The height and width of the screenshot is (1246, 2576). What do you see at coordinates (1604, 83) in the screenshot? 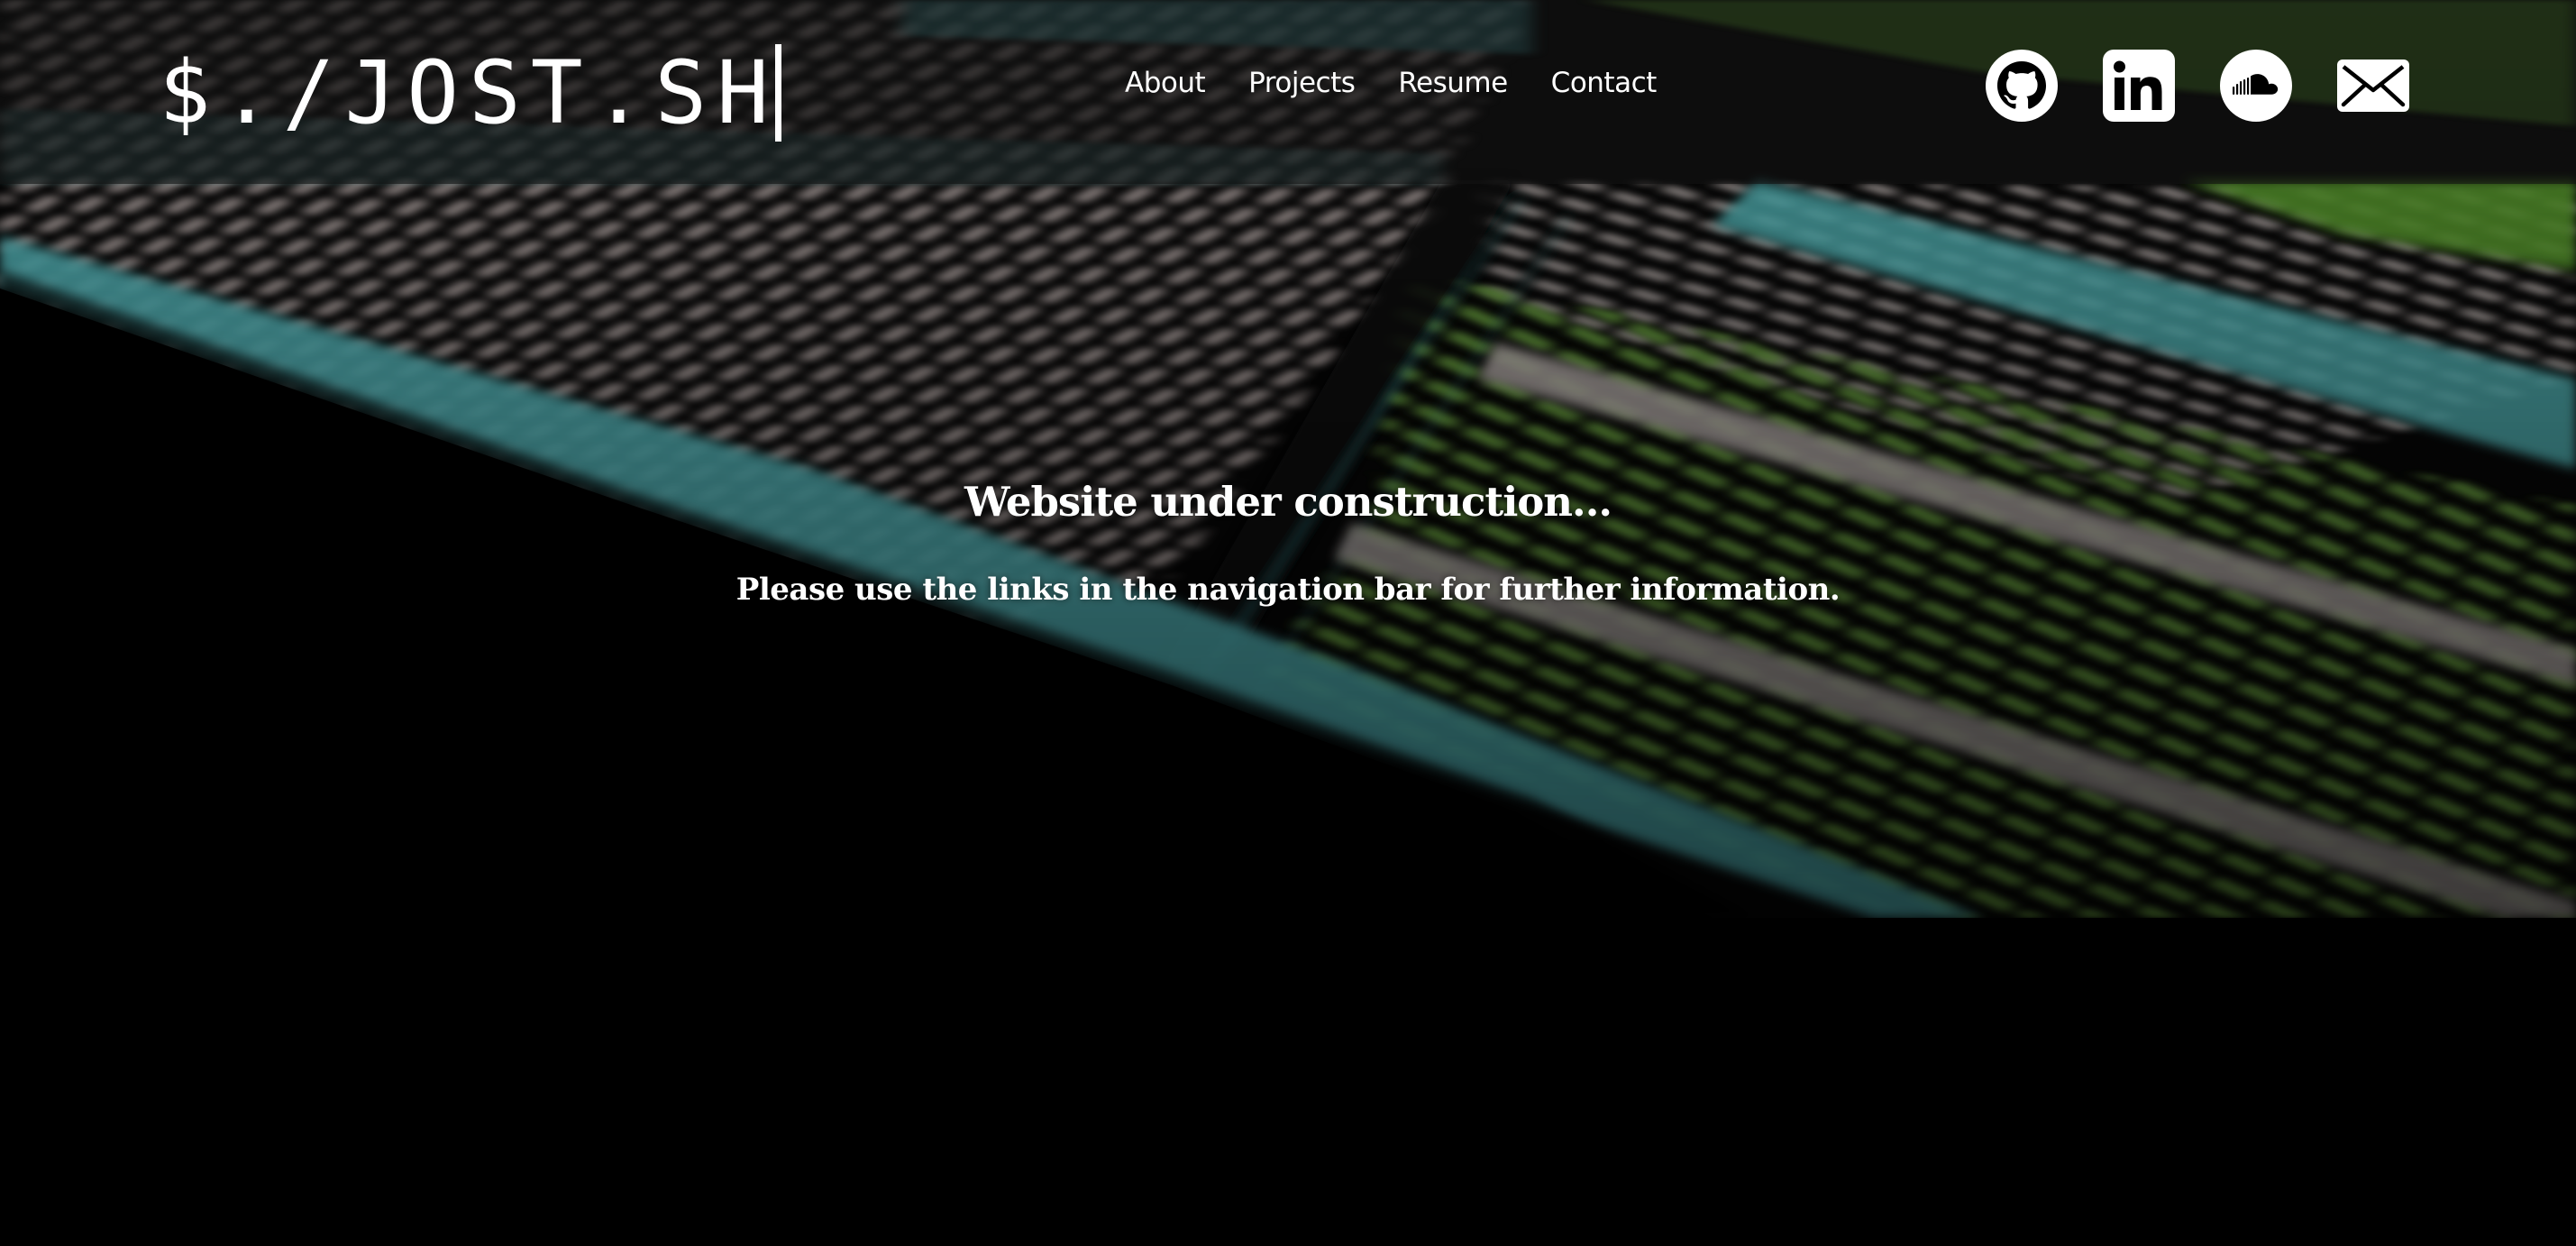
I see `nav-link-contact: Contact` at bounding box center [1604, 83].